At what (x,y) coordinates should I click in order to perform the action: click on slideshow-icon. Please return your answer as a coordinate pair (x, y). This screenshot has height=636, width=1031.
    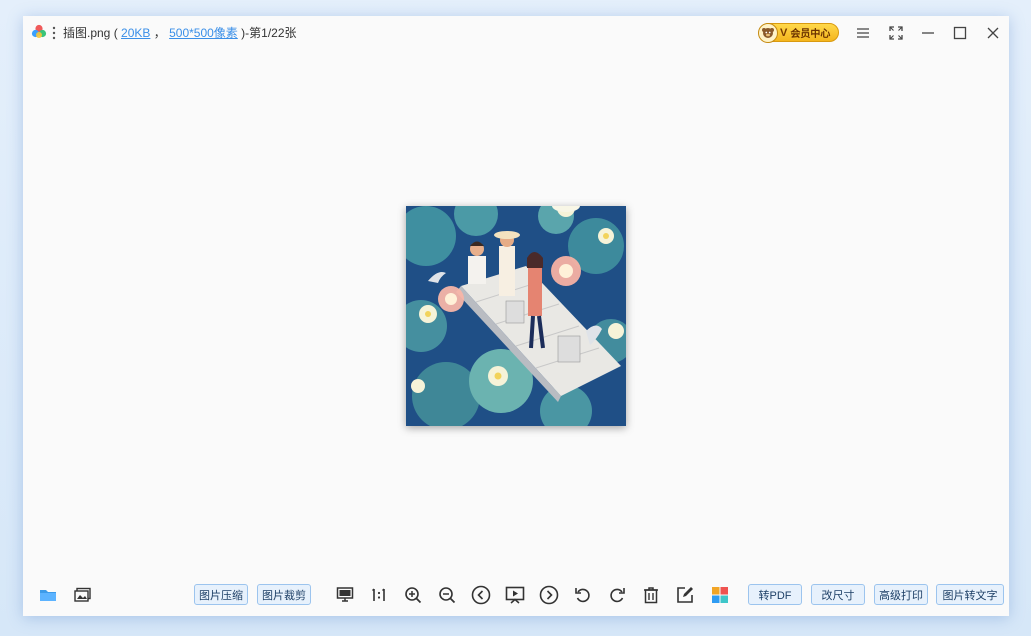
    Looking at the image, I should click on (515, 595).